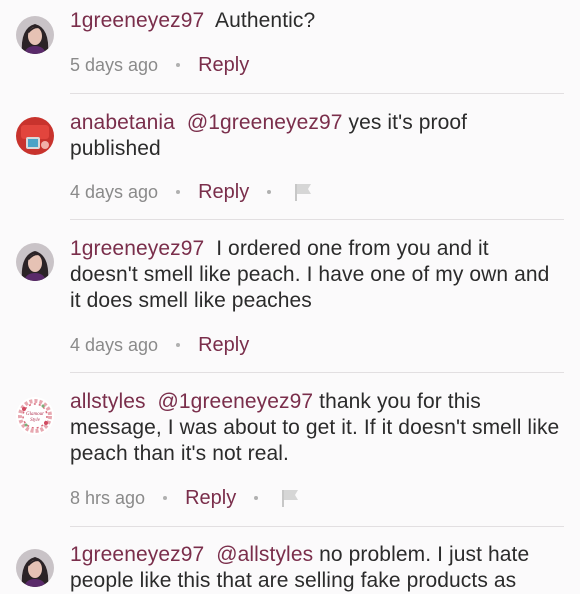  Describe the element at coordinates (122, 122) in the screenshot. I see `comment-username: anabetania` at that location.